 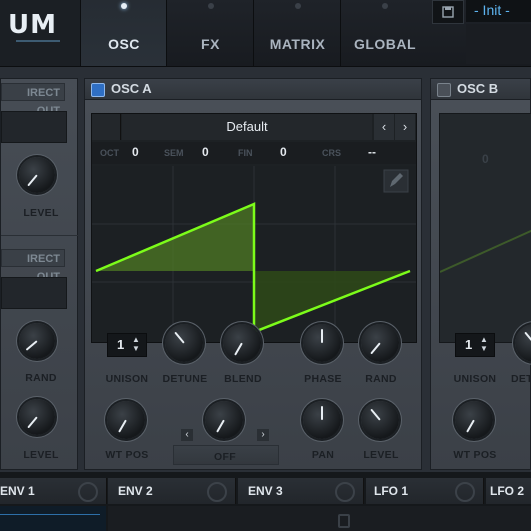 What do you see at coordinates (444, 89) in the screenshot?
I see `osc-b-enable-checkbox` at bounding box center [444, 89].